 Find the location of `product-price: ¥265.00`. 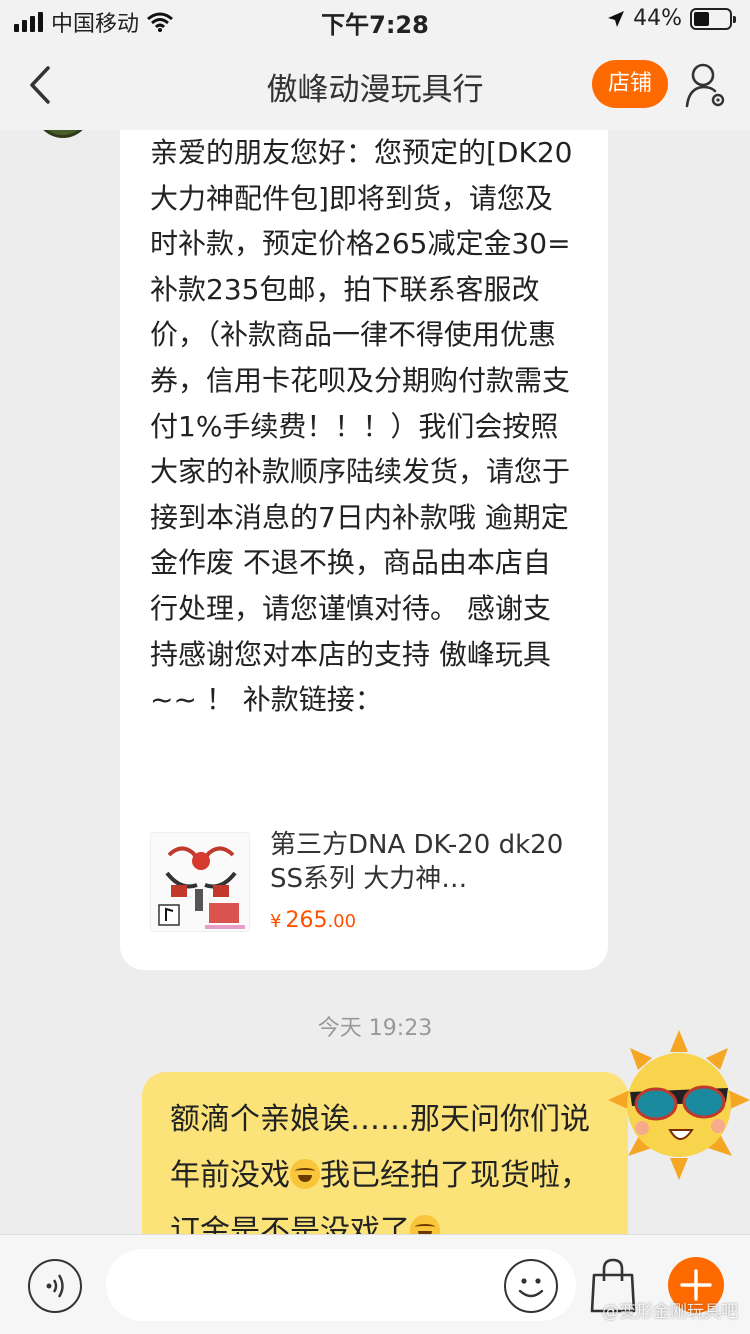

product-price: ¥265.00 is located at coordinates (313, 920).